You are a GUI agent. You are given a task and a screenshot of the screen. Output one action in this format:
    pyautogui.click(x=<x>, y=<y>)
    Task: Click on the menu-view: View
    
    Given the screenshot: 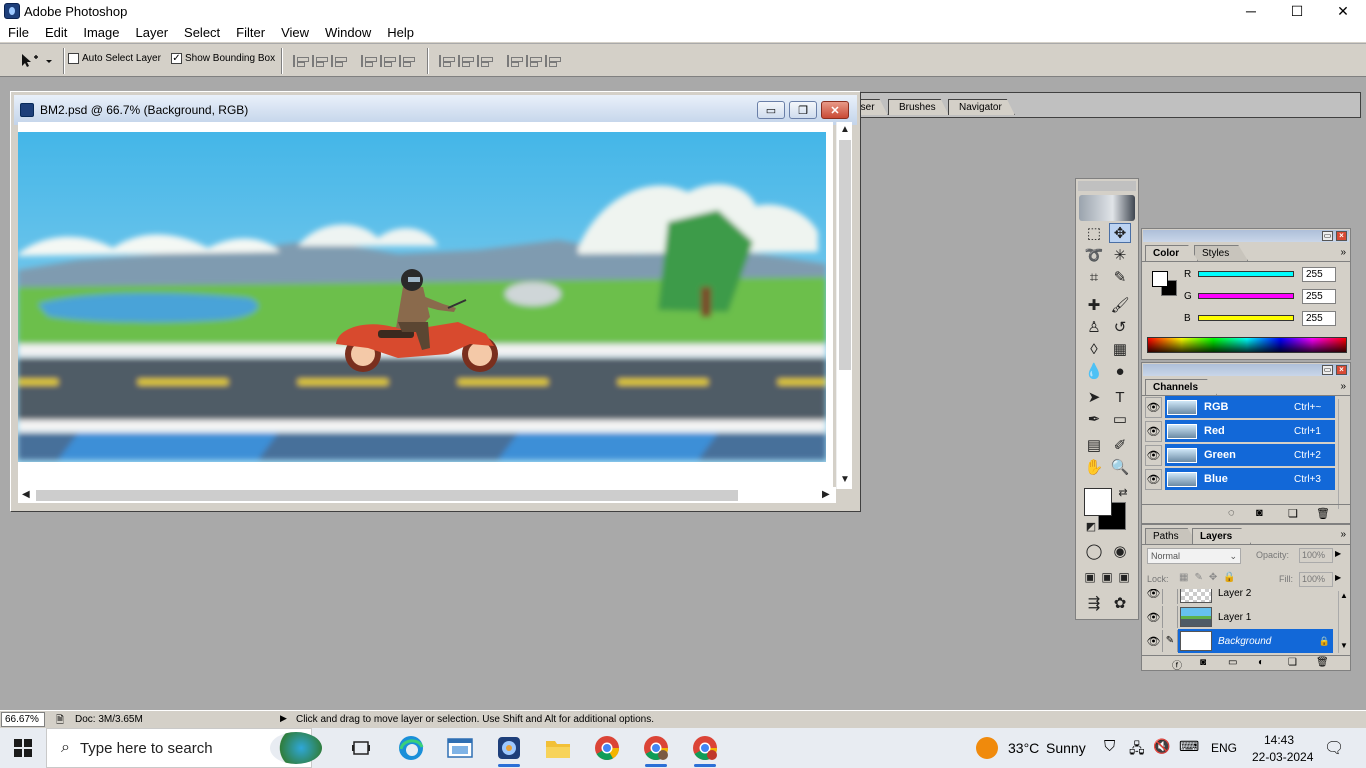 What is the action you would take?
    pyautogui.click(x=295, y=32)
    